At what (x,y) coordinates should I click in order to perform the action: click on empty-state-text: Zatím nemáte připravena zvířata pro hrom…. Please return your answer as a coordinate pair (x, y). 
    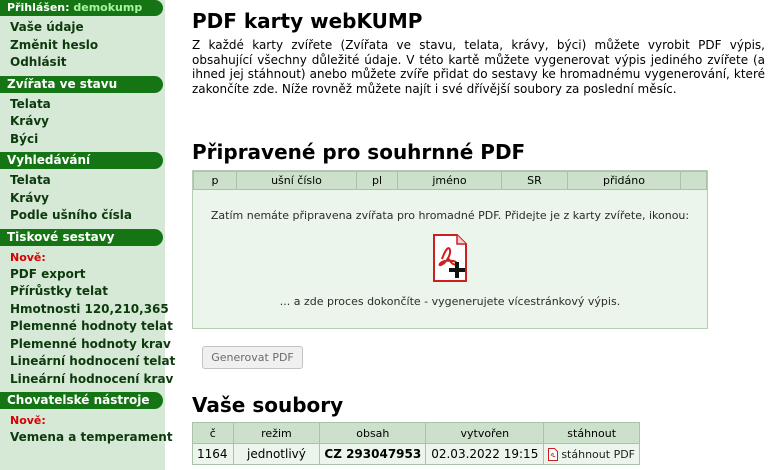
    Looking at the image, I should click on (450, 215).